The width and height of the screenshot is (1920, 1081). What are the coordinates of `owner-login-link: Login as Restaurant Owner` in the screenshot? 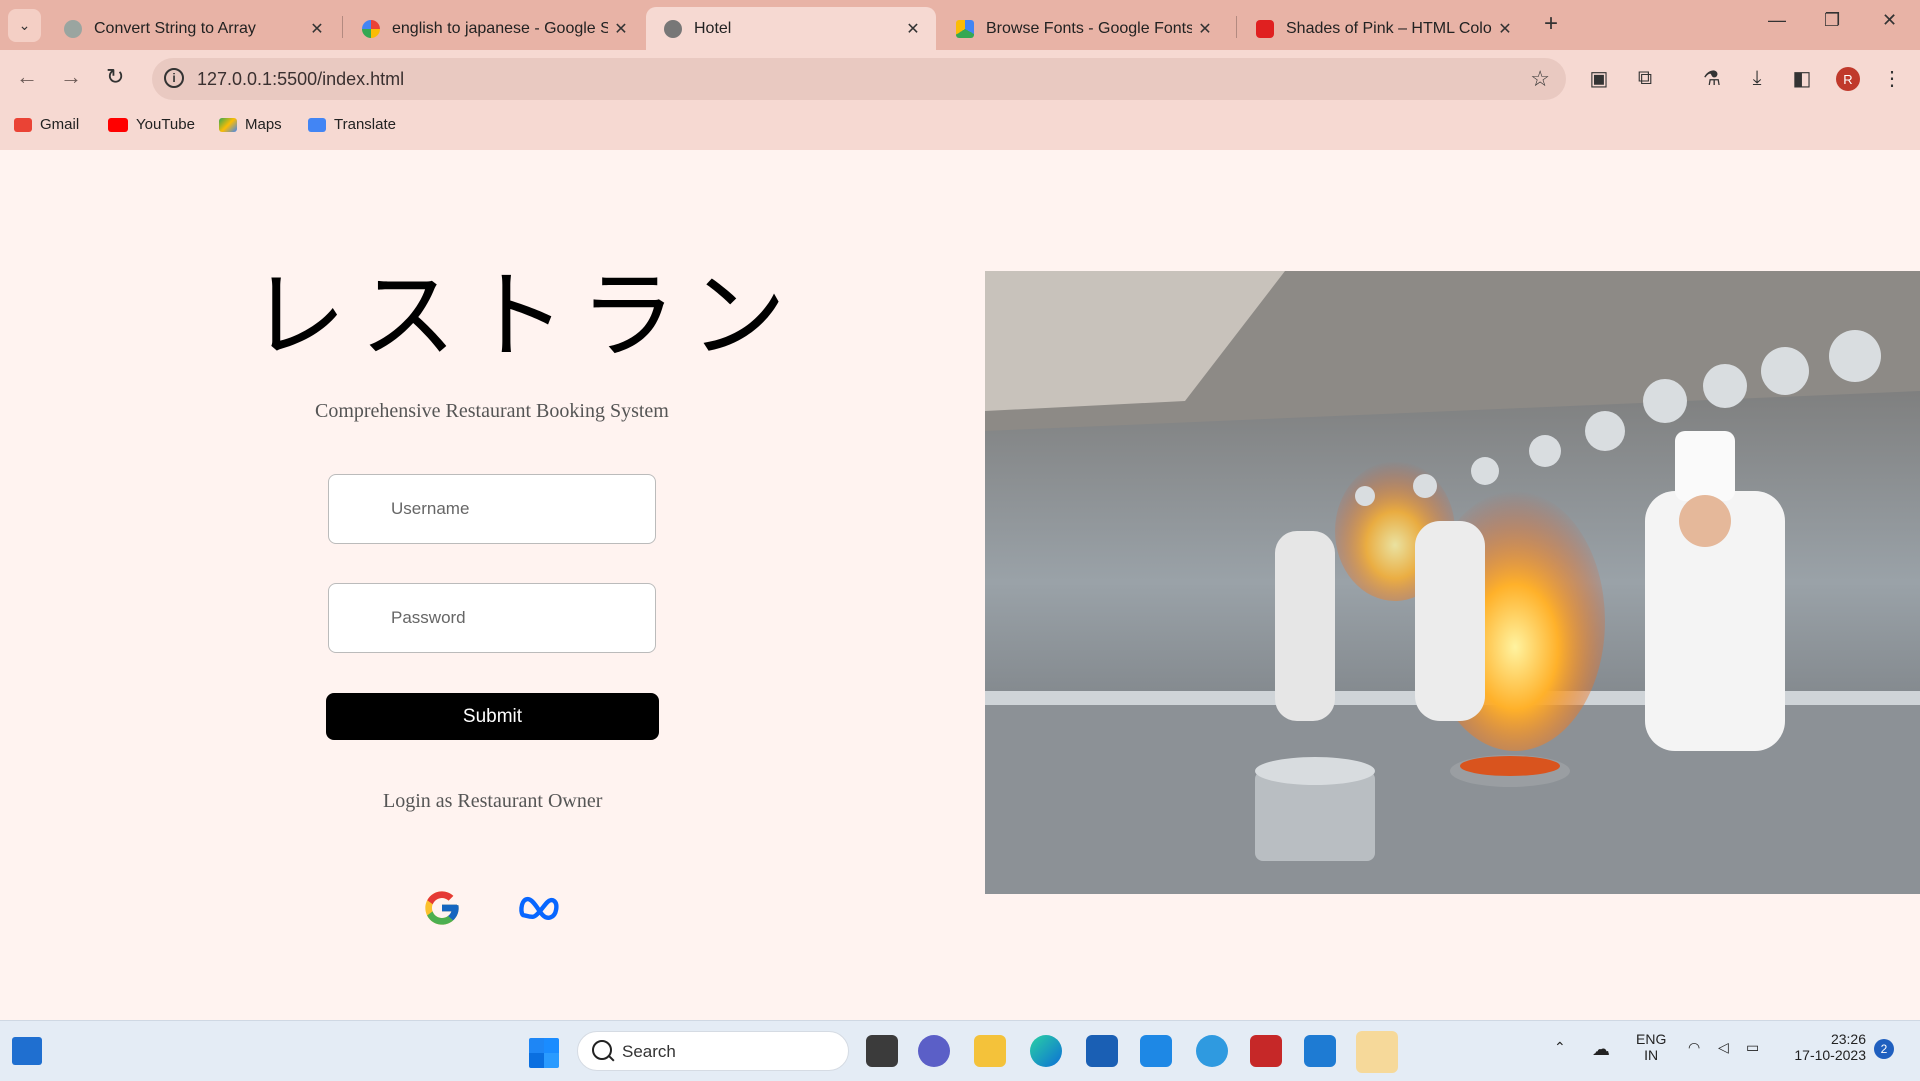 It's located at (492, 801).